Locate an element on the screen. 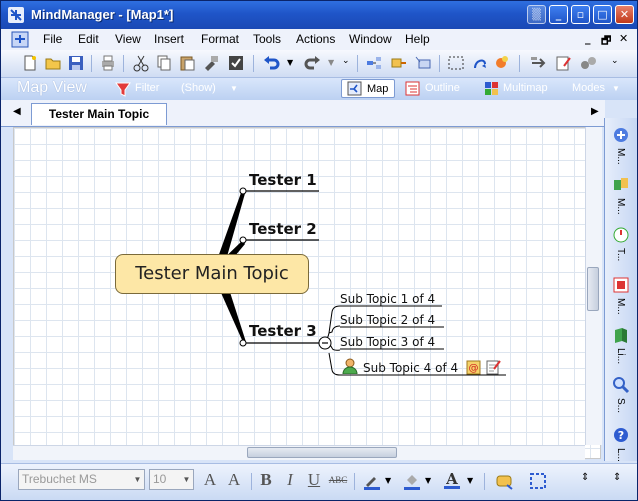 The width and height of the screenshot is (638, 501). show-button-label: (Show) is located at coordinates (198, 88).